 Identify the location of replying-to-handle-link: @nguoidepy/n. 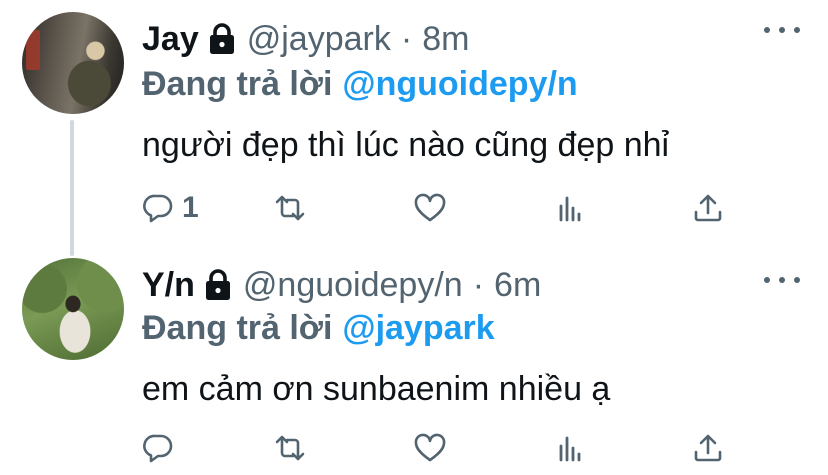
(459, 84).